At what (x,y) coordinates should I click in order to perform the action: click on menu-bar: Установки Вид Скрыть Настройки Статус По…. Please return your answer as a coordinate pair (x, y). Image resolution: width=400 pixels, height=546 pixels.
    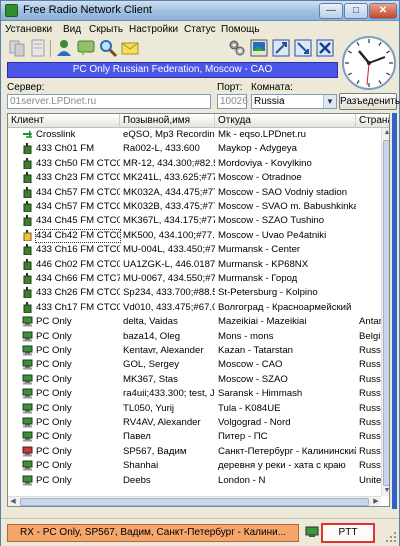
    Looking at the image, I should click on (200, 30).